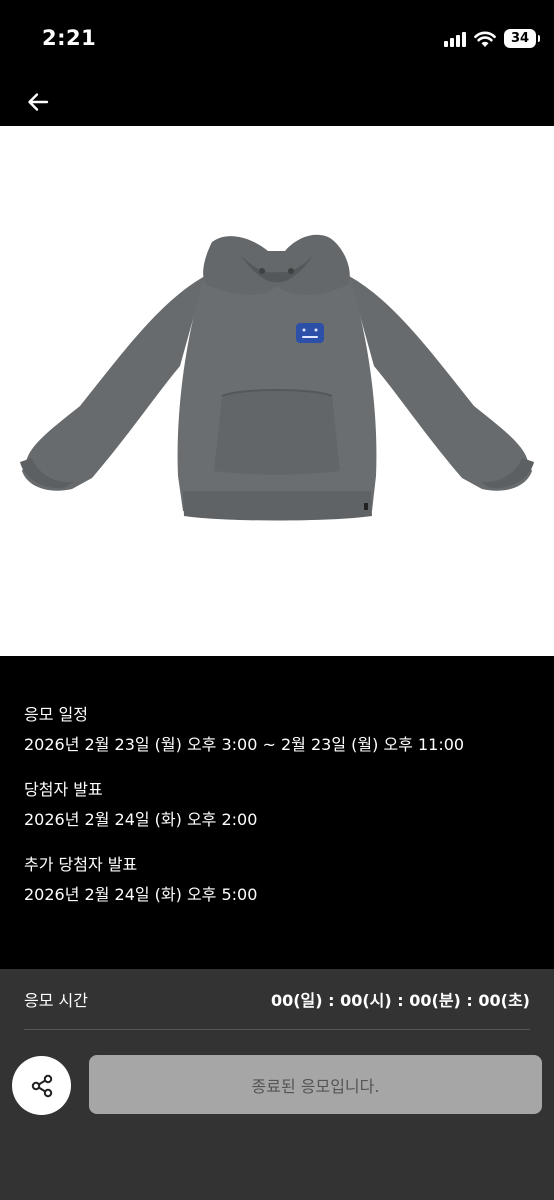 The width and height of the screenshot is (554, 1200). I want to click on winner-announcement-title: 당첨자 발표, so click(63, 789).